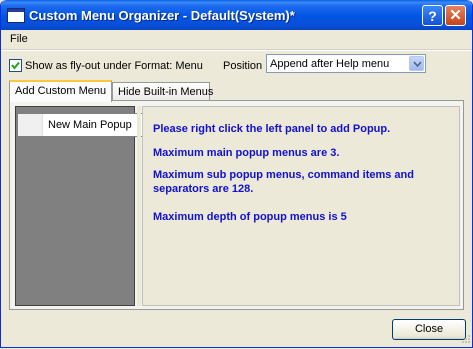 The width and height of the screenshot is (473, 349). Describe the element at coordinates (139, 206) in the screenshot. I see `panel-splitter` at that location.